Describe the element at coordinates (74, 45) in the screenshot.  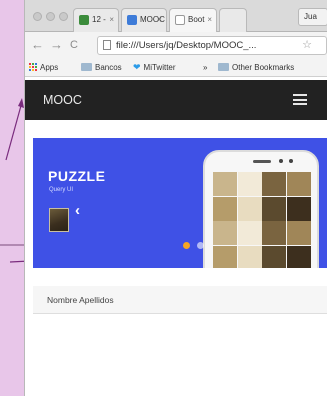
I see `reload-button: C` at that location.